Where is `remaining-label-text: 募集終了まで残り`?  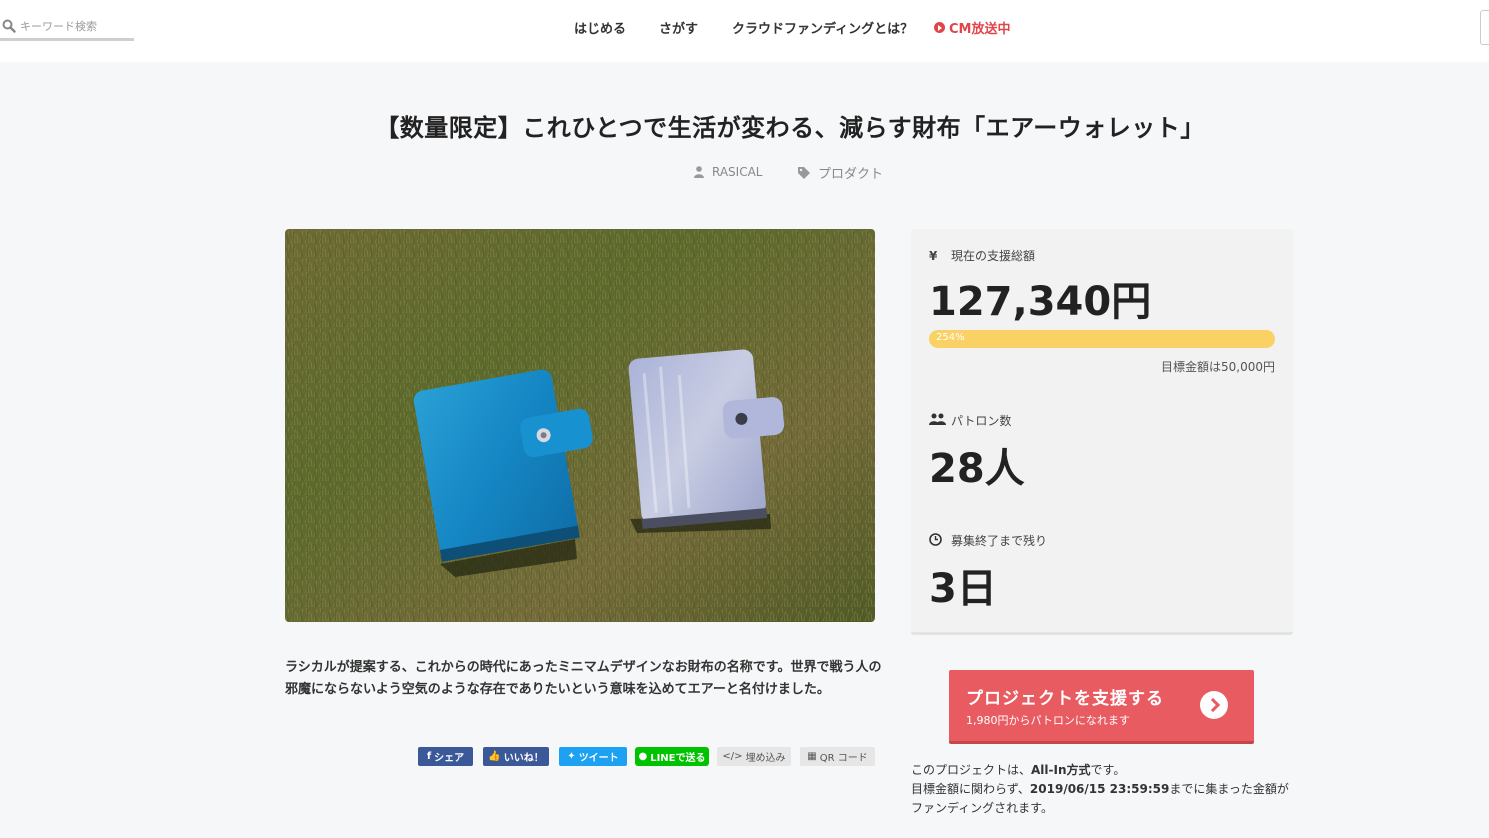
remaining-label-text: 募集終了まで残り is located at coordinates (999, 541).